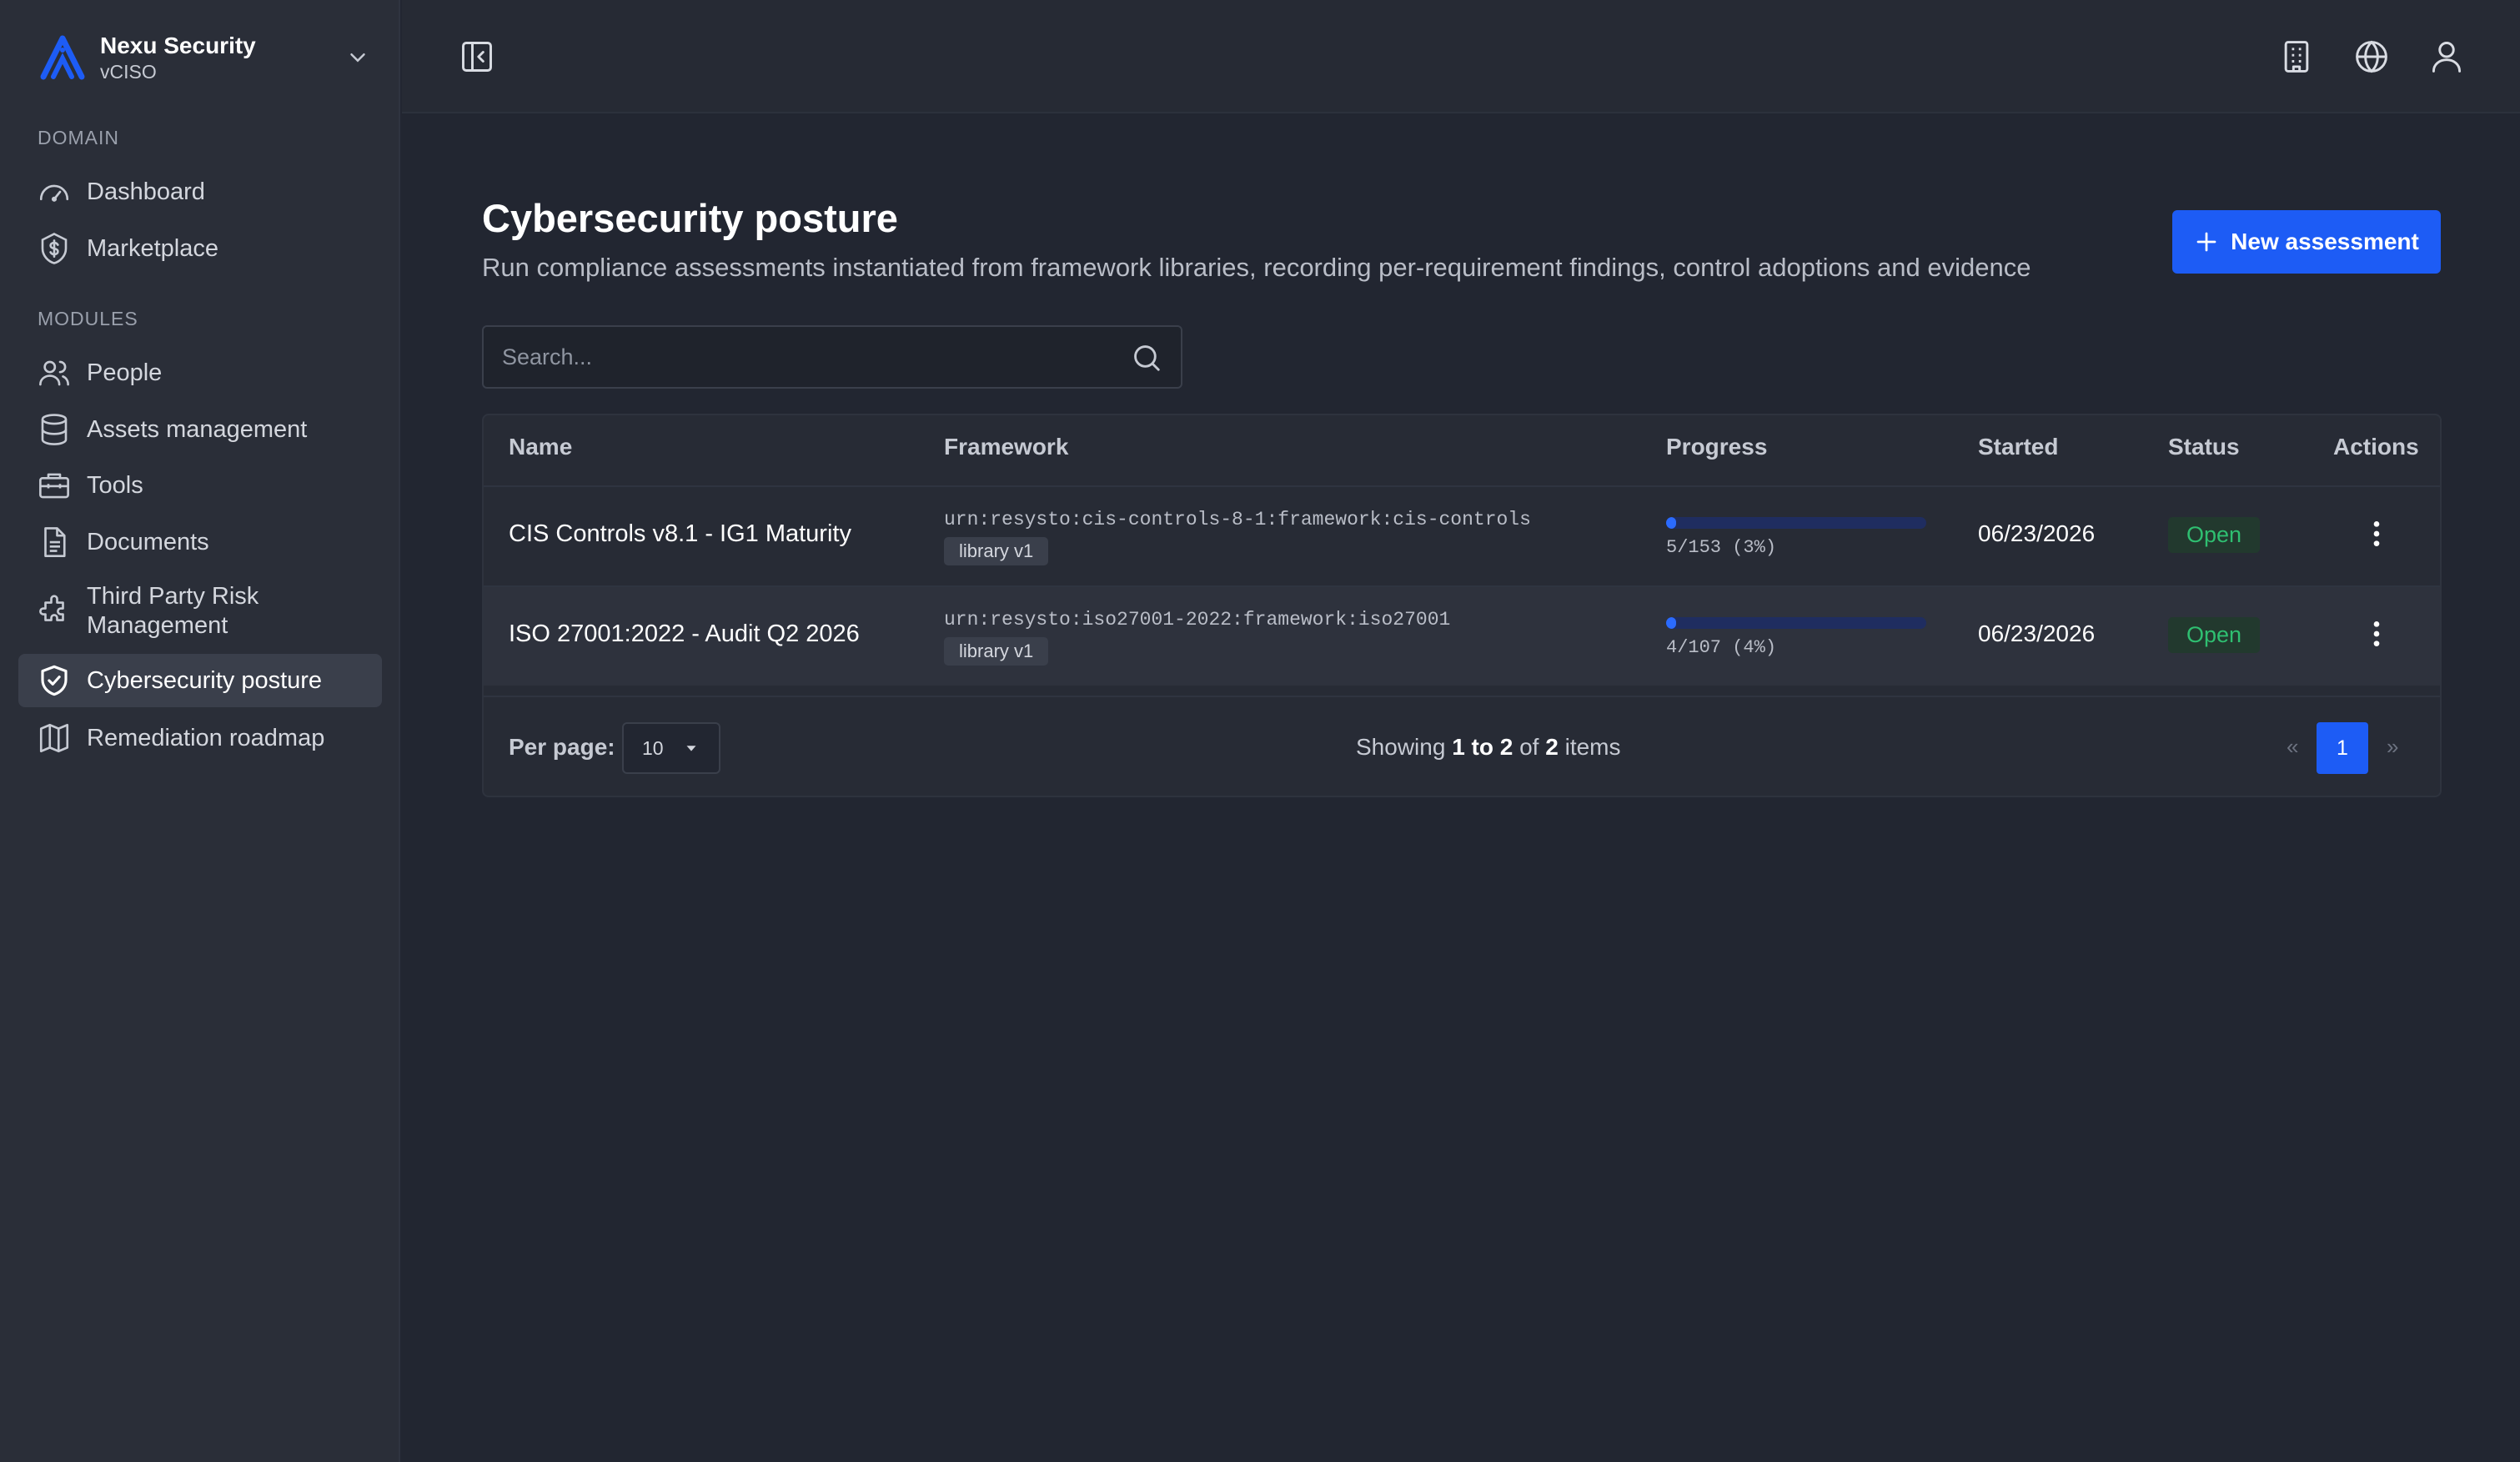 This screenshot has width=2520, height=1462. I want to click on sidebar-item-label: Dashboard, so click(146, 191).